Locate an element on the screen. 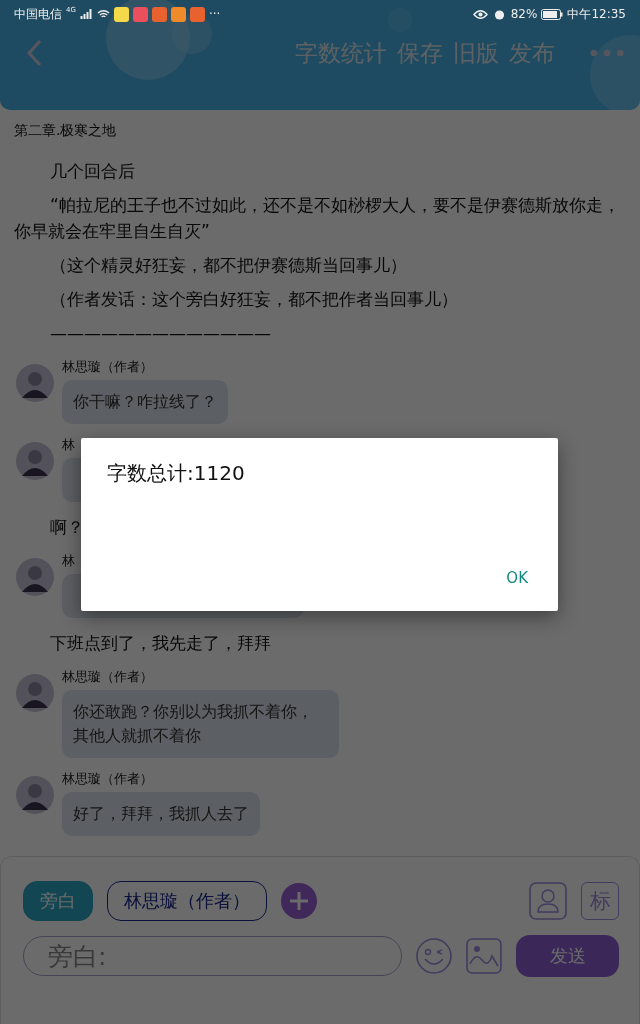 Image resolution: width=640 pixels, height=1024 pixels. signal-icon is located at coordinates (86, 14).